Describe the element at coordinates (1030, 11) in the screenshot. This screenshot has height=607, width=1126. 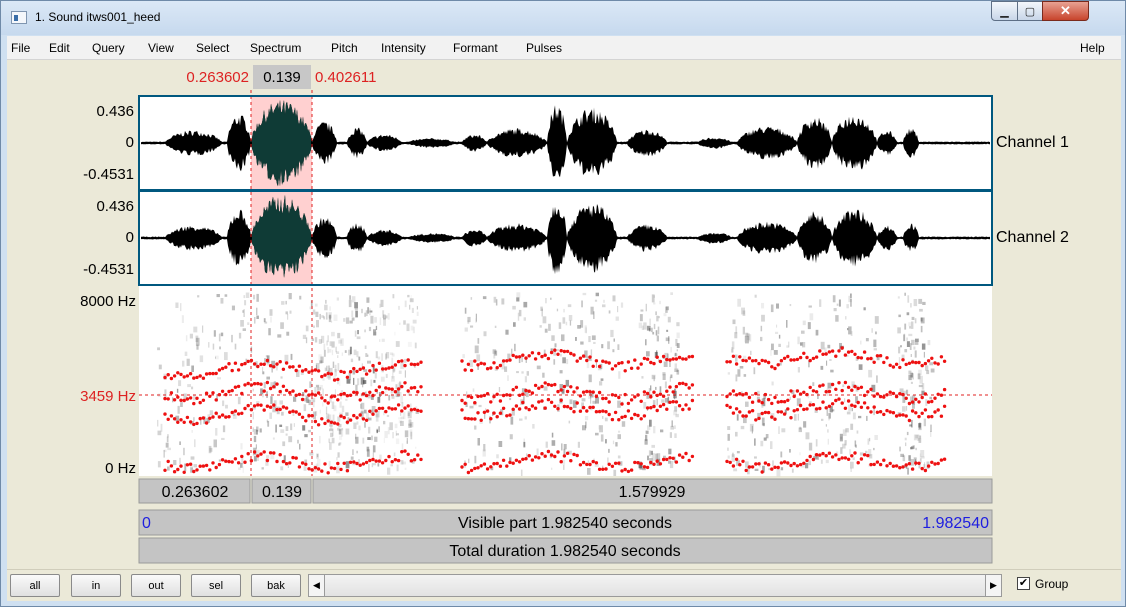
I see `maximize-button: ▢` at that location.